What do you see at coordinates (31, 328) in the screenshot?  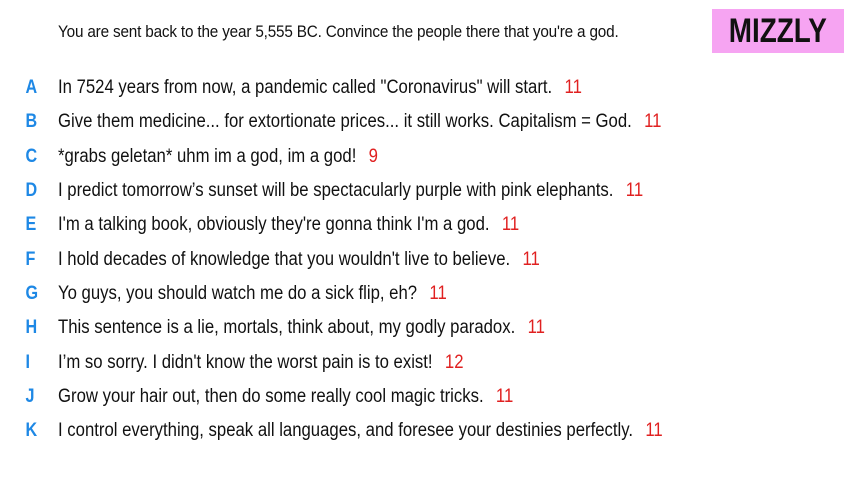 I see `answer-letter: H` at bounding box center [31, 328].